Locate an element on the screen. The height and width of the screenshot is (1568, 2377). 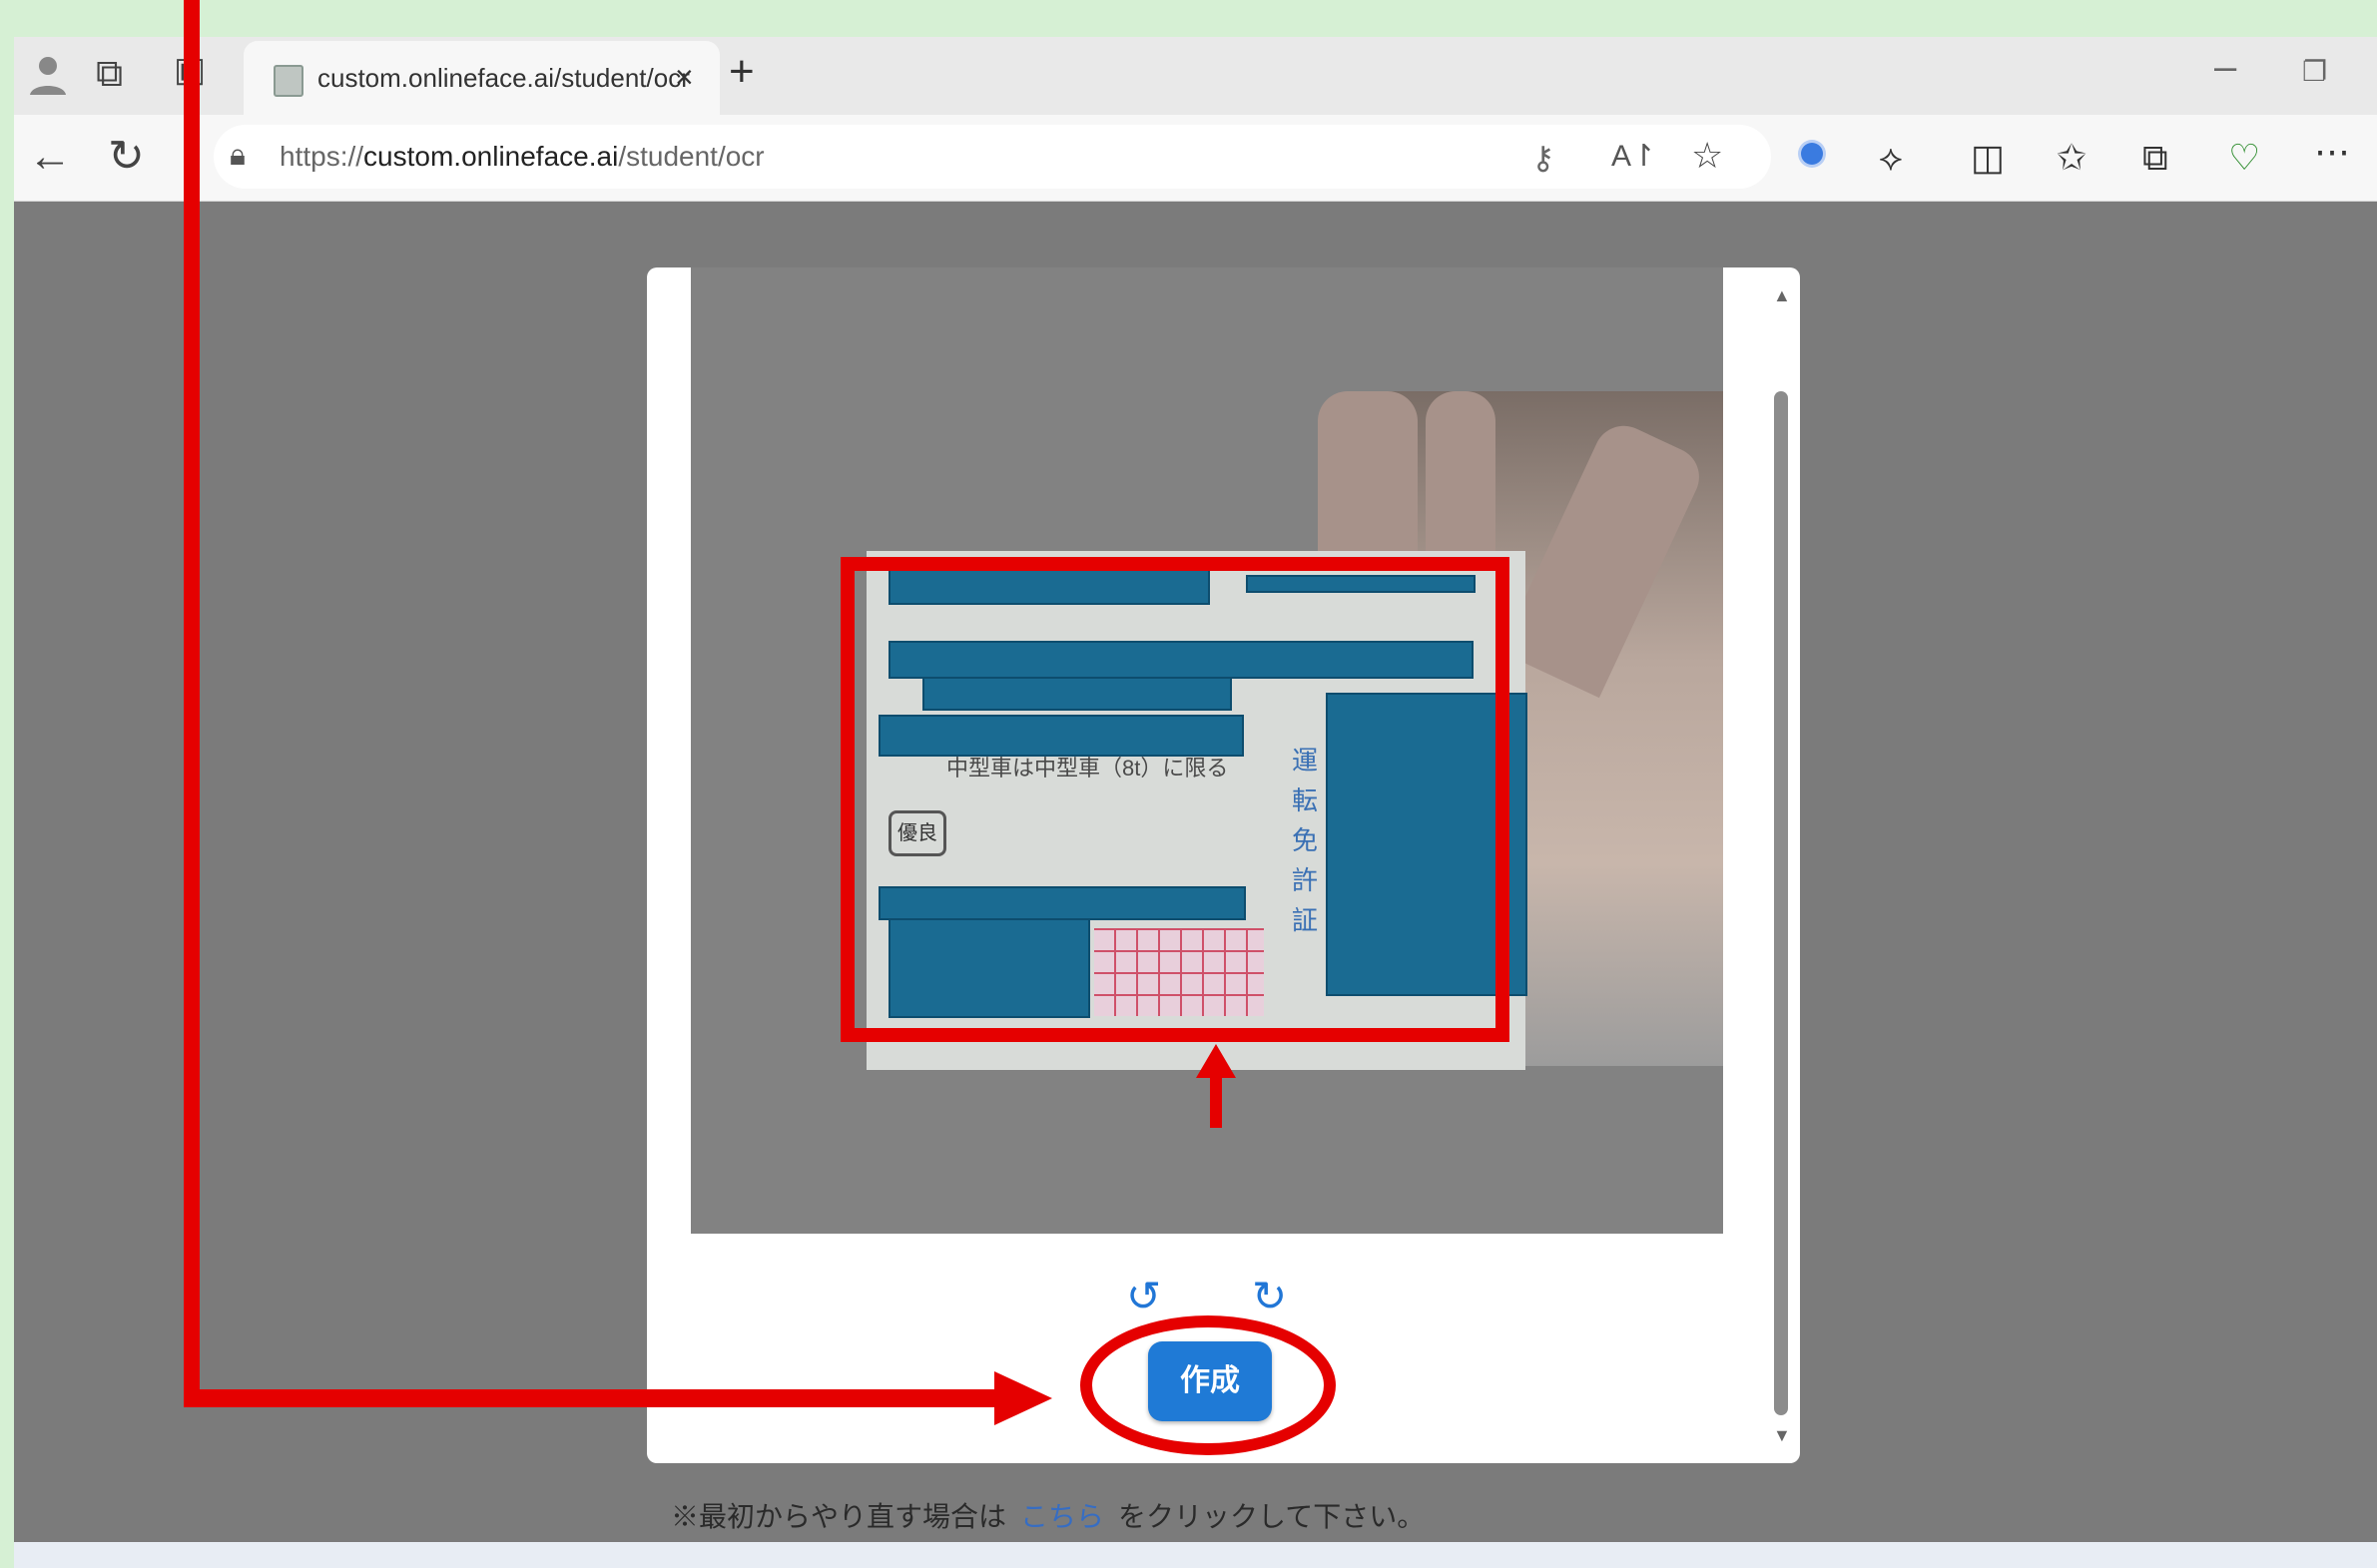
tab-close-icon: × is located at coordinates (684, 77).